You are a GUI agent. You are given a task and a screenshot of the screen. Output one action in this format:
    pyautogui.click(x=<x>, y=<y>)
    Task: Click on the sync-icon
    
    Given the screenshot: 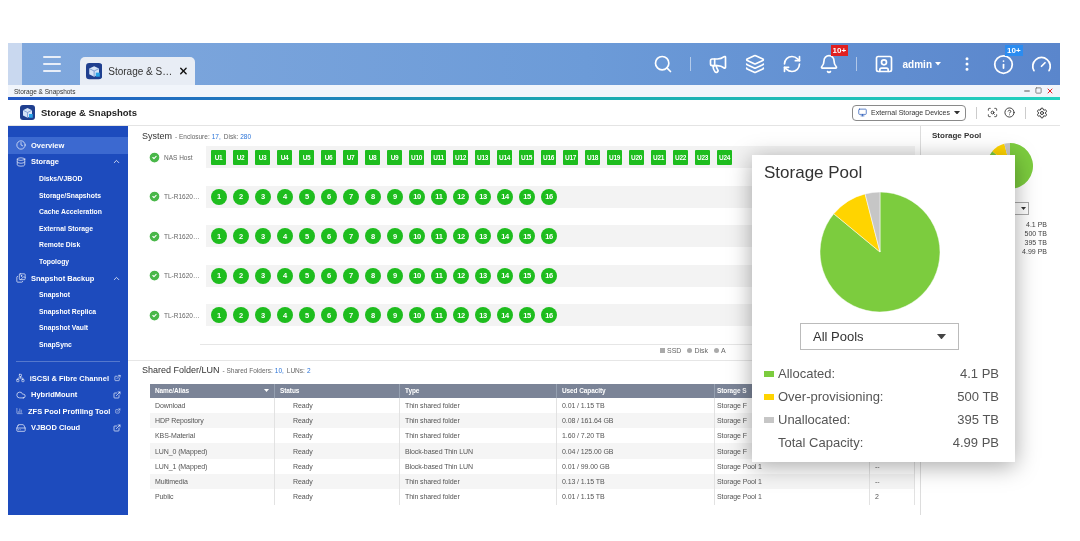 What is the action you would take?
    pyautogui.click(x=791, y=64)
    